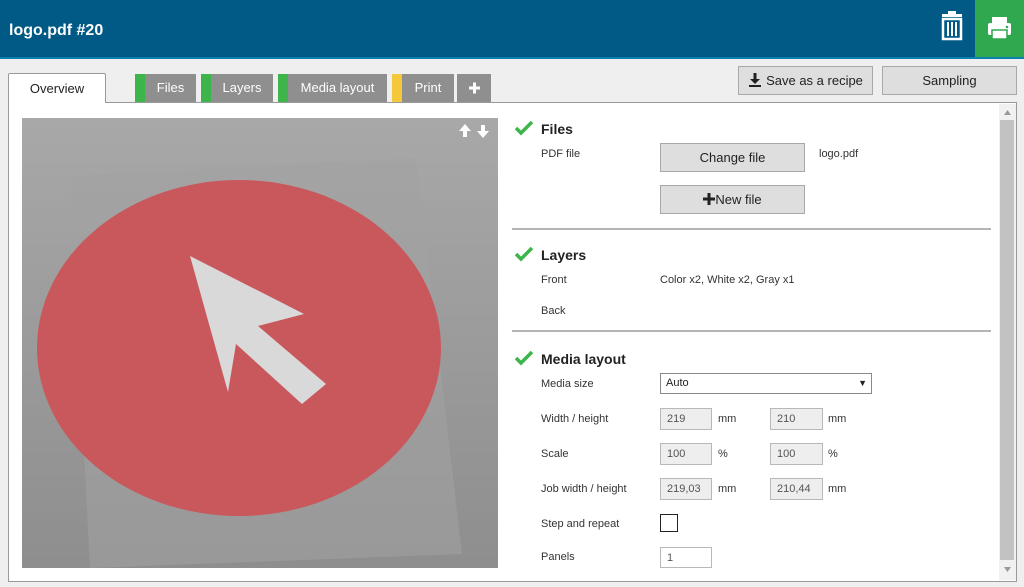  Describe the element at coordinates (553, 311) in the screenshot. I see `back-label: Back` at that location.